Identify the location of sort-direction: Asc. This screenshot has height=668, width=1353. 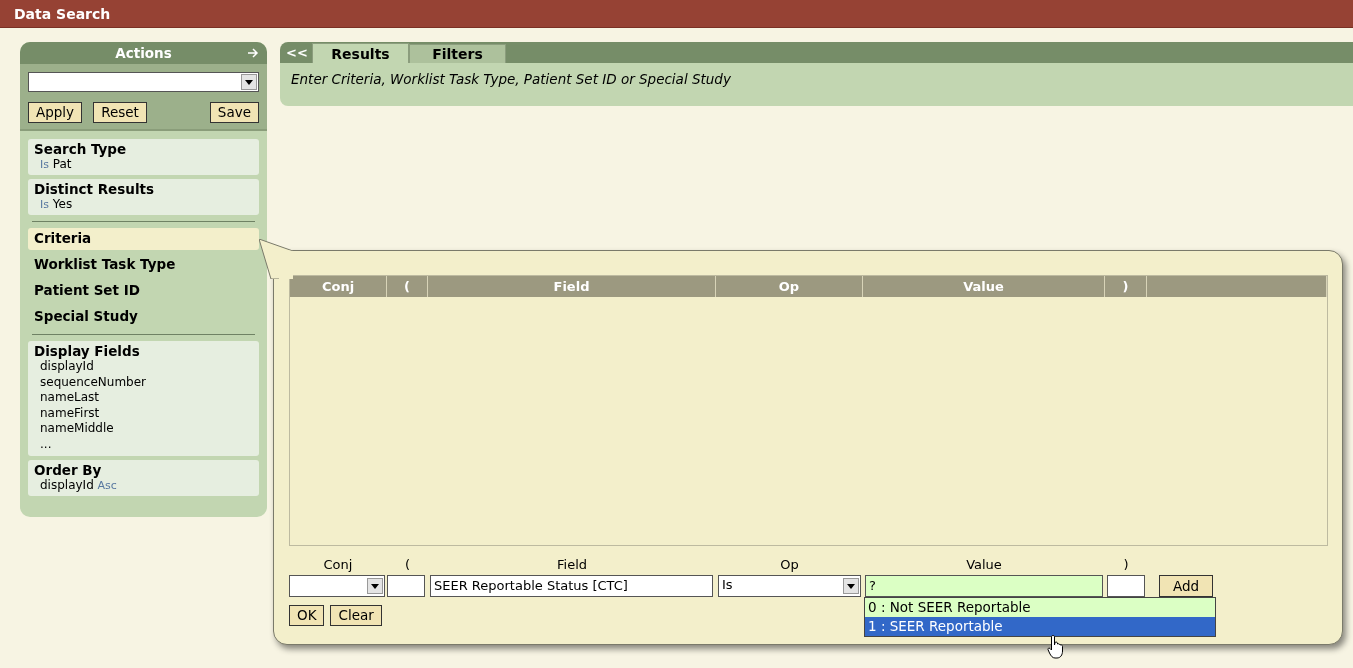
(107, 485).